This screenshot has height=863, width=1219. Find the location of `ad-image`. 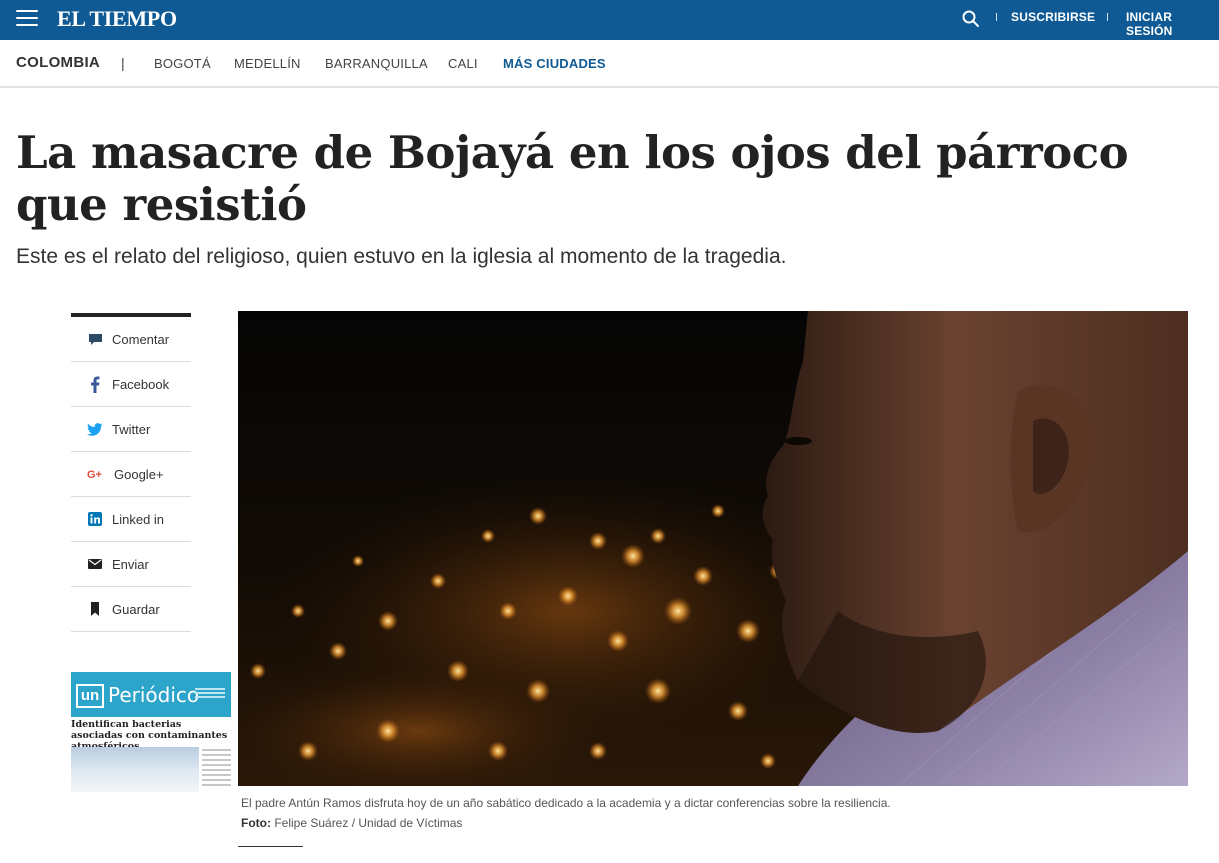

ad-image is located at coordinates (135, 769).